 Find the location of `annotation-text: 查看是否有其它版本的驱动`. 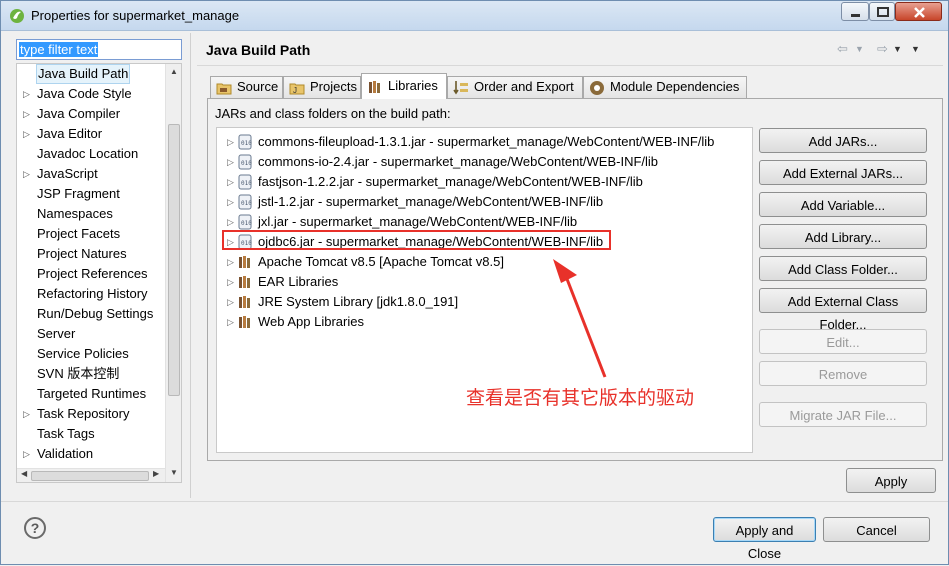

annotation-text: 查看是否有其它版本的驱动 is located at coordinates (580, 398).